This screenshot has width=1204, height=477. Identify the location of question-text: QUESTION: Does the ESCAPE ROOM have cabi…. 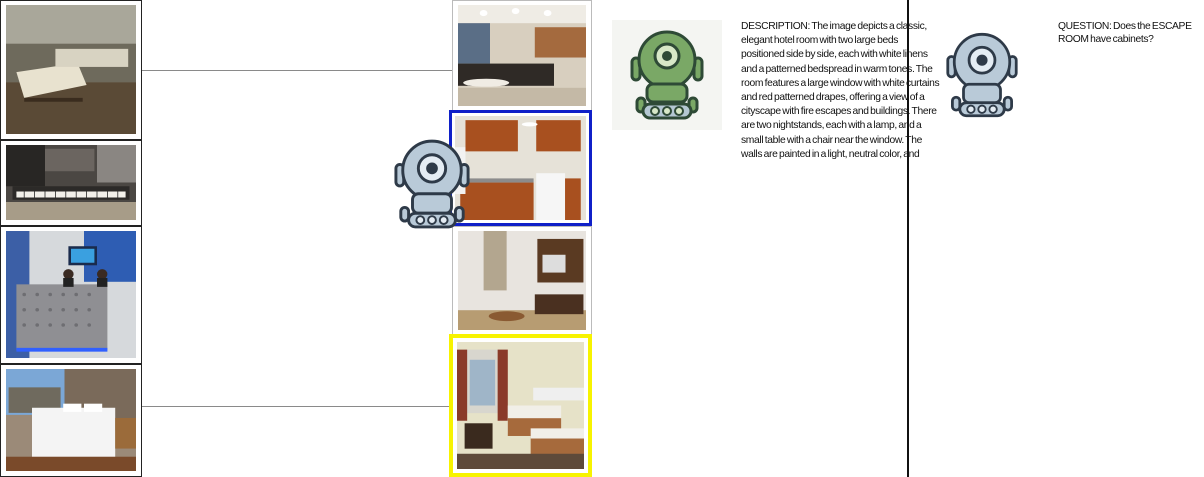
(1125, 33).